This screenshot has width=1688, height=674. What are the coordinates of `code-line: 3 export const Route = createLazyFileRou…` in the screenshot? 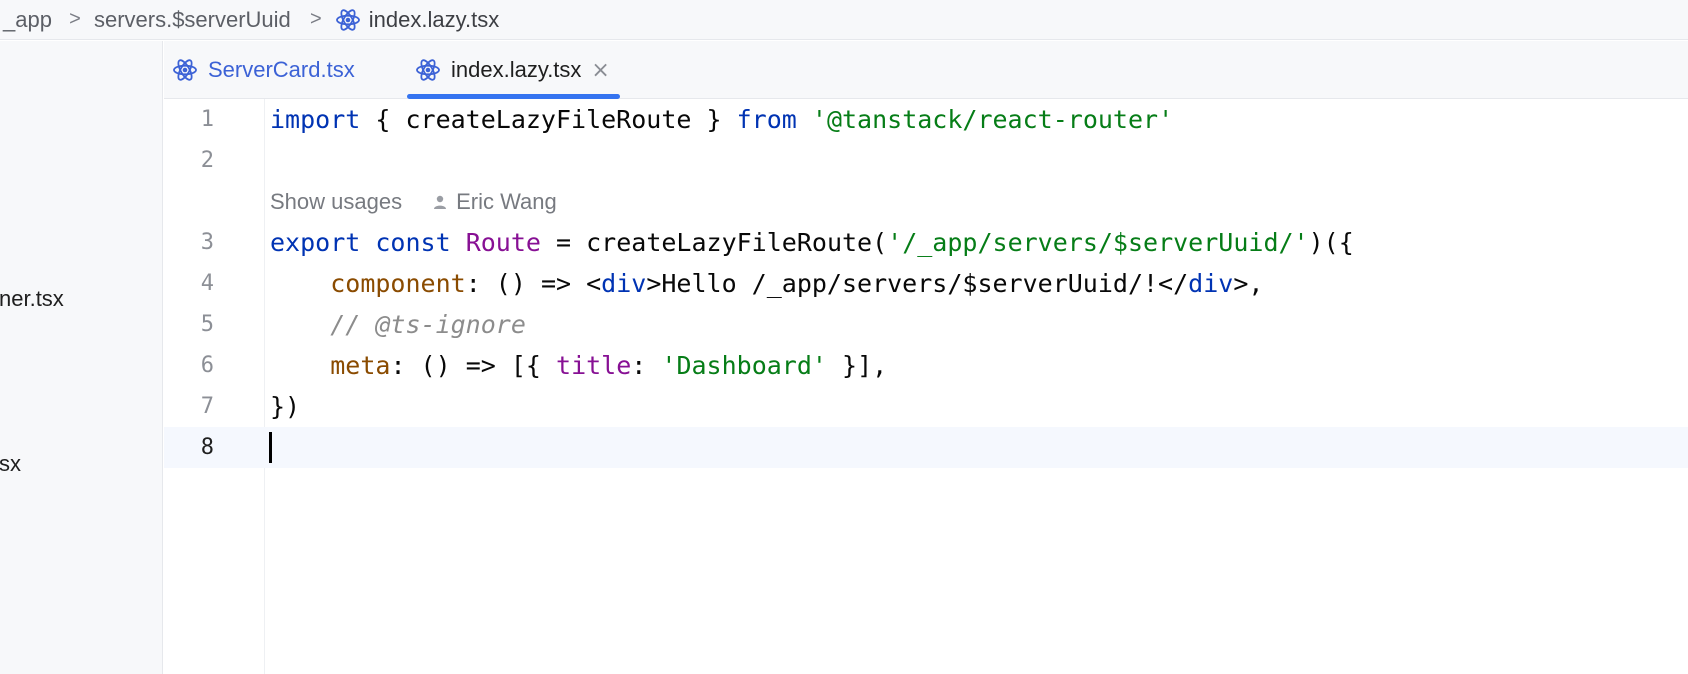 It's located at (926, 242).